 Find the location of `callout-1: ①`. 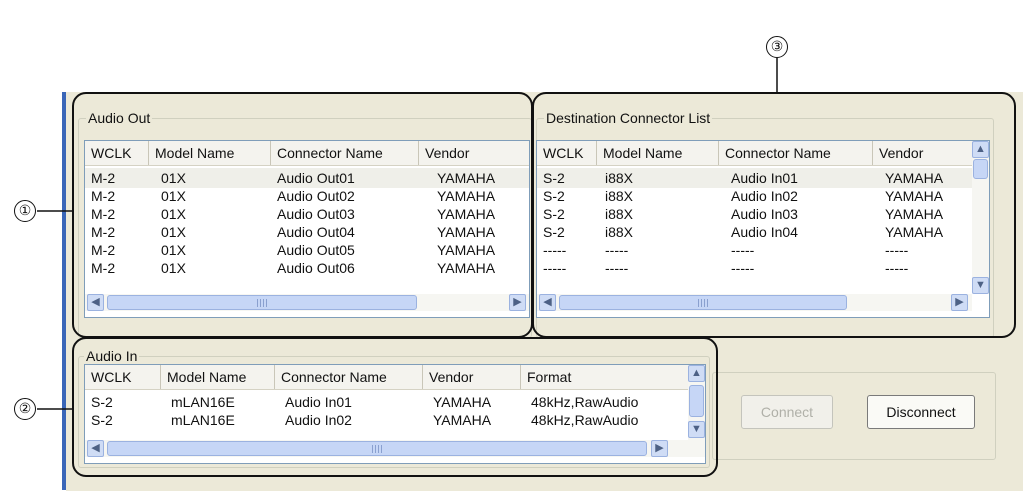

callout-1: ① is located at coordinates (25, 211).